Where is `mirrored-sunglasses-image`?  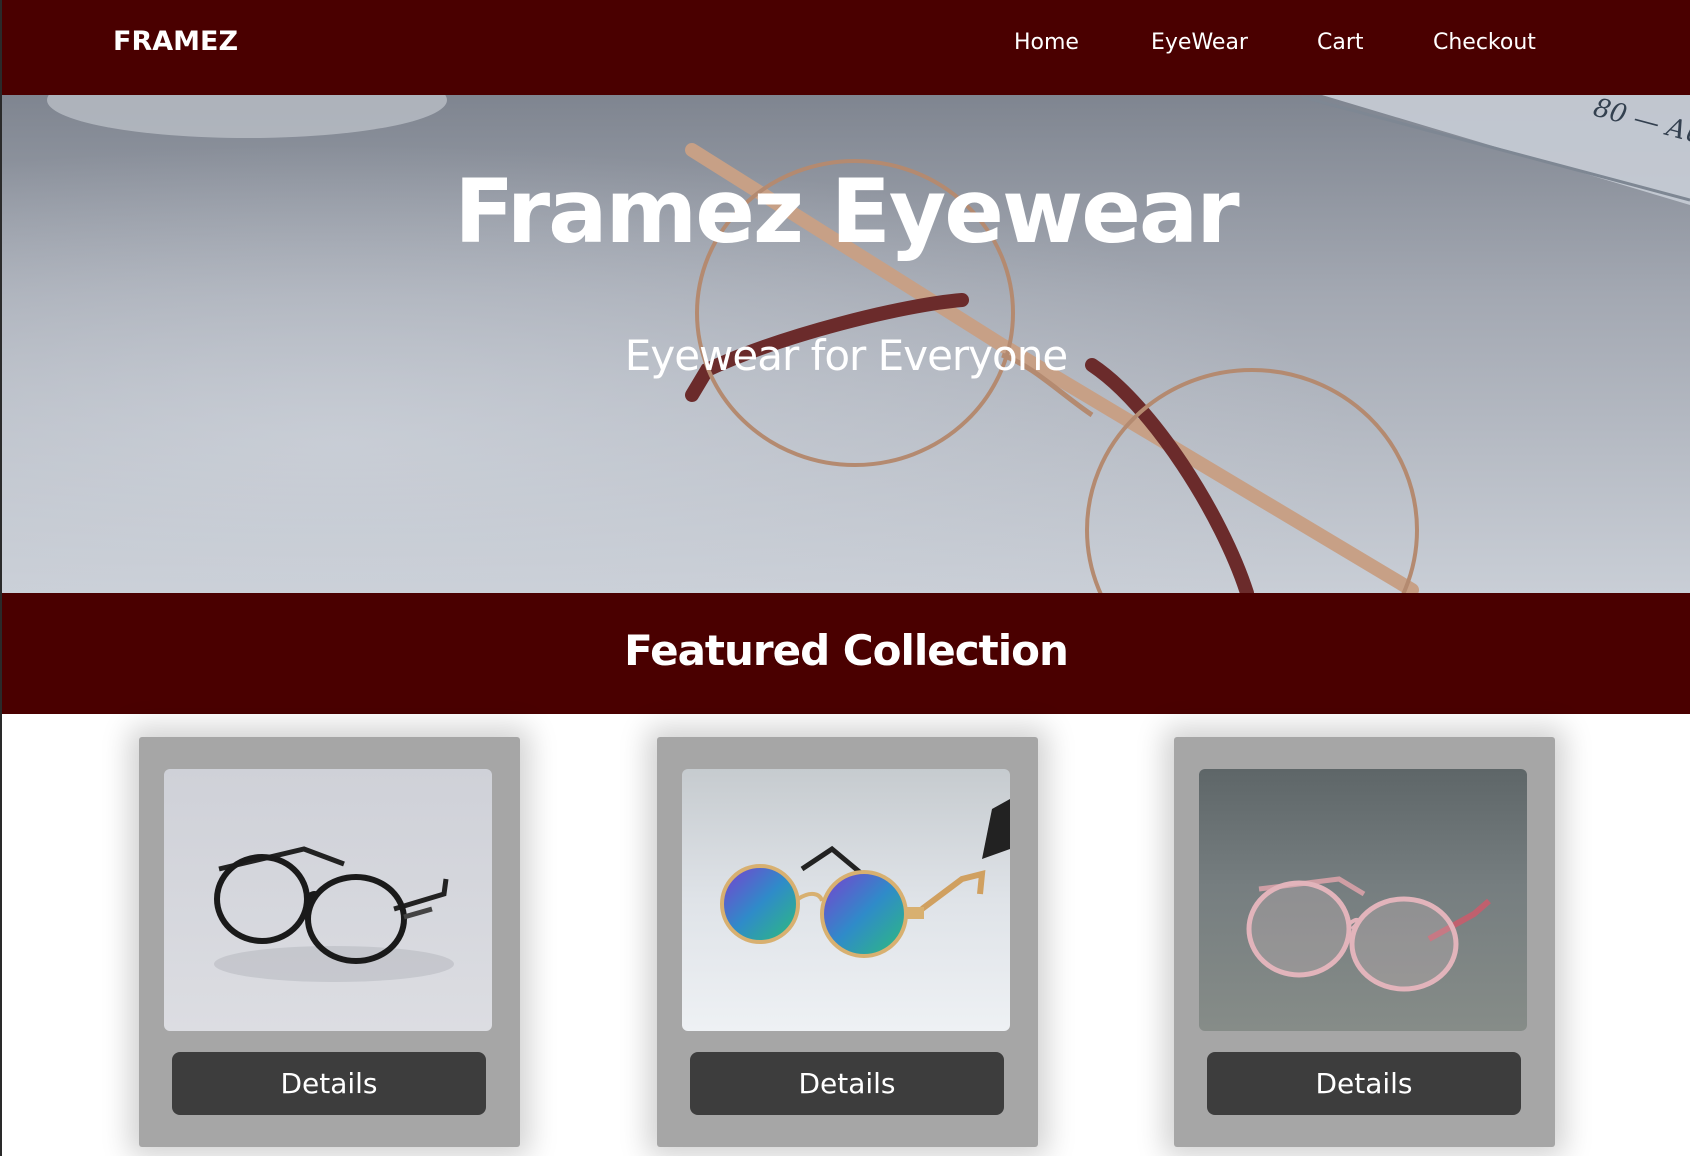 mirrored-sunglasses-image is located at coordinates (846, 900).